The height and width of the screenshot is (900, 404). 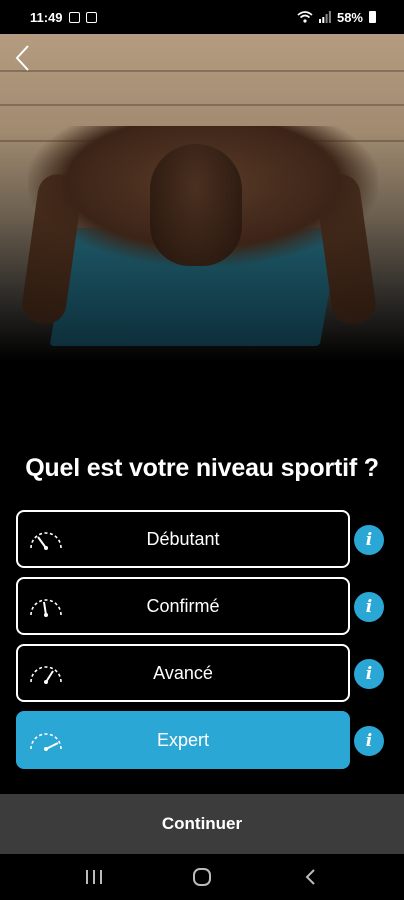 I want to click on system-nav-bar, so click(x=202, y=877).